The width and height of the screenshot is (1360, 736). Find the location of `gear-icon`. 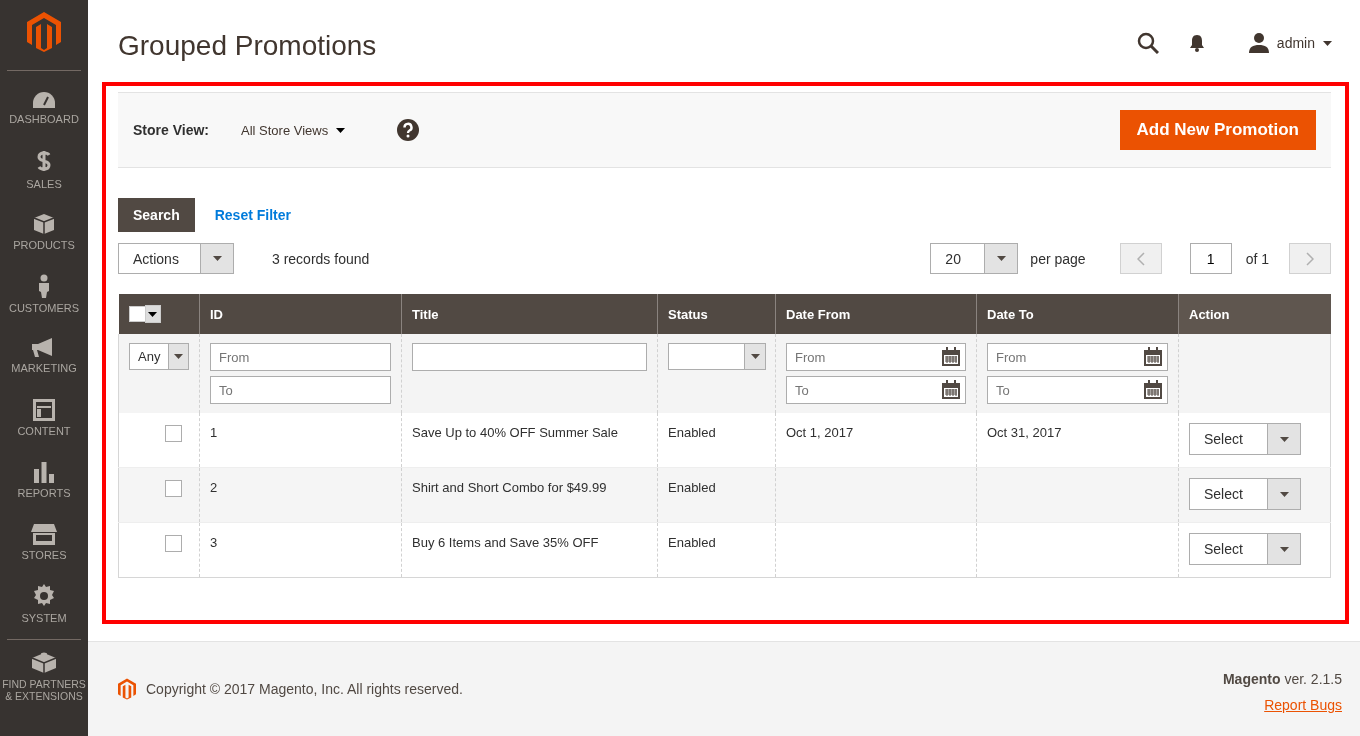

gear-icon is located at coordinates (44, 596).